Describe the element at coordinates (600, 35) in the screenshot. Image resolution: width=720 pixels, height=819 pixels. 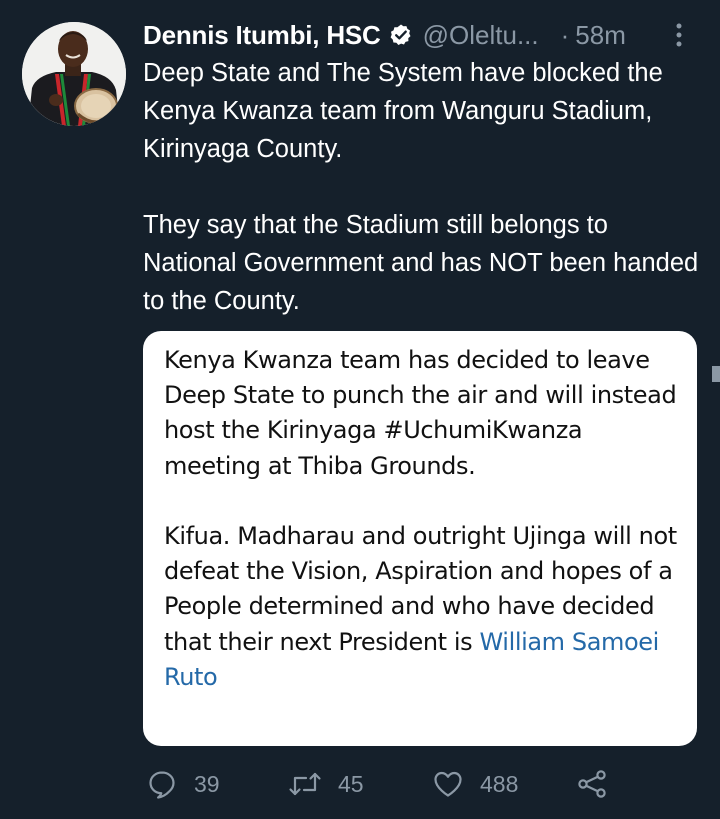
I see `tweet-timestamp: 58m` at that location.